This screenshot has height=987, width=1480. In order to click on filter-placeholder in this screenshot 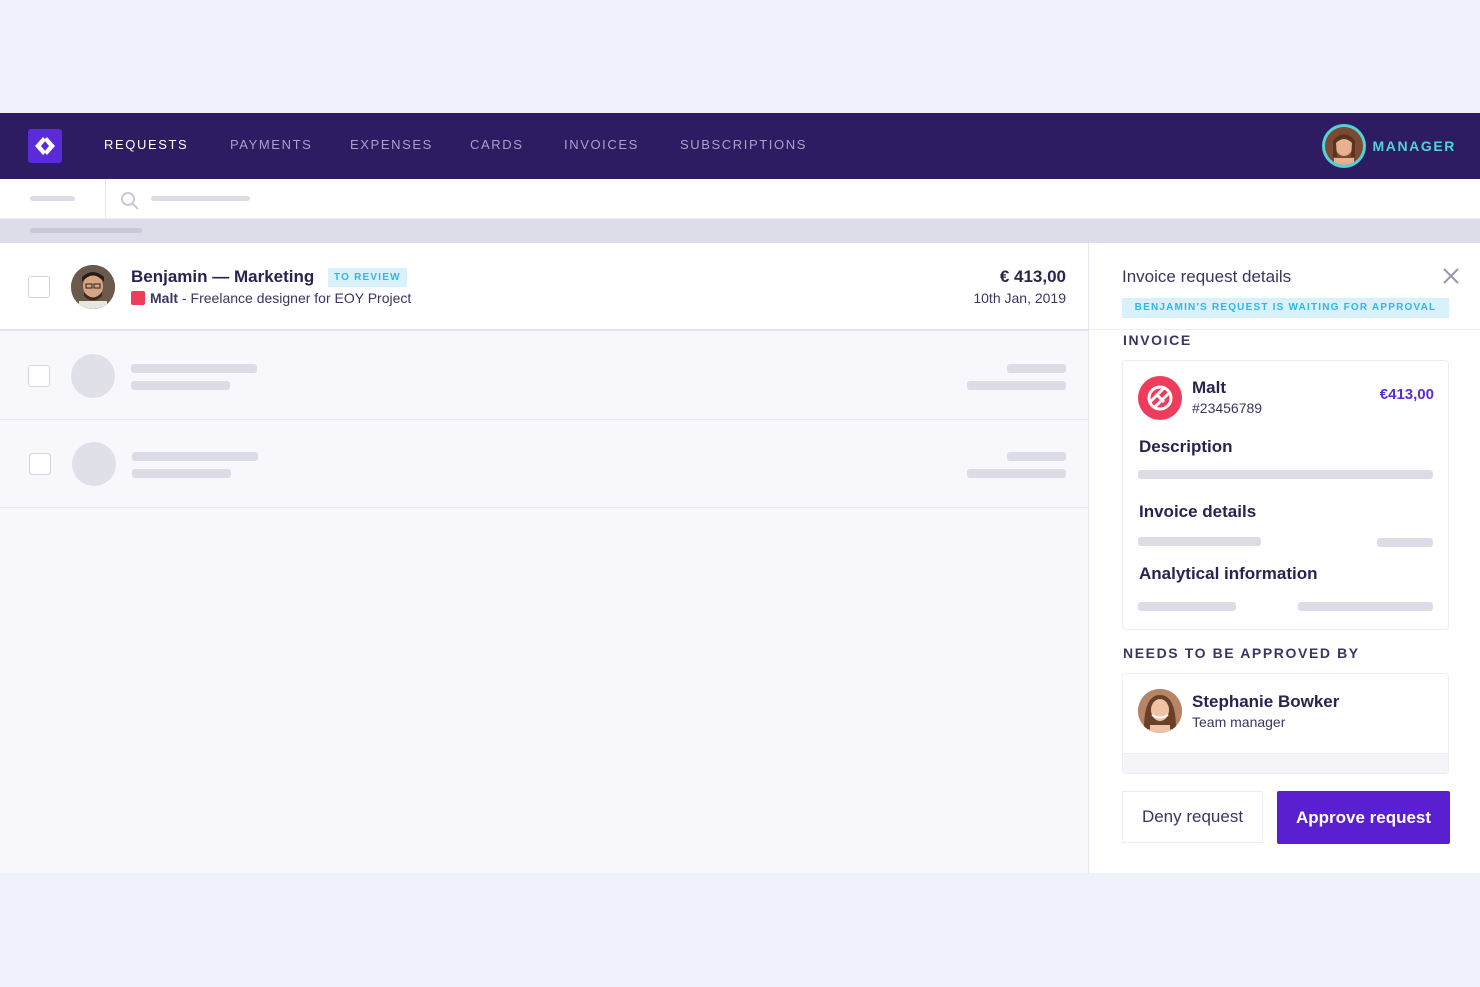, I will do `click(52, 198)`.